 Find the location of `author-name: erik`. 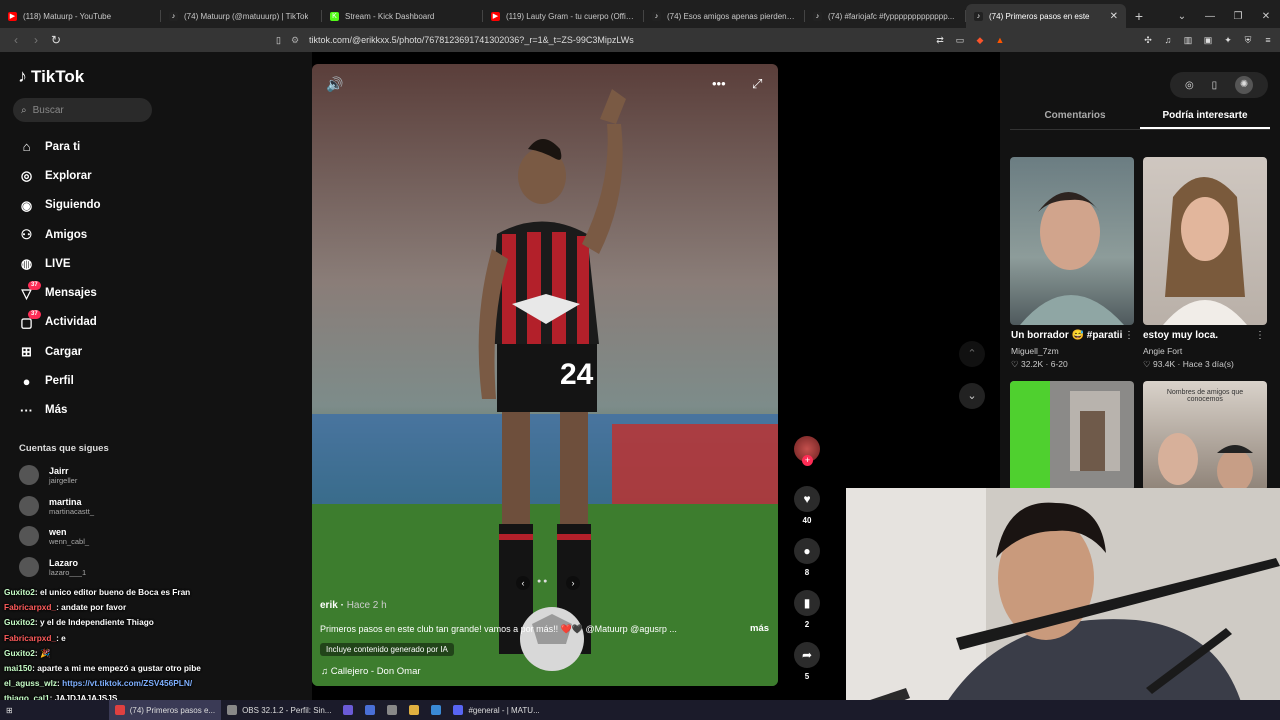

author-name: erik is located at coordinates (329, 605).